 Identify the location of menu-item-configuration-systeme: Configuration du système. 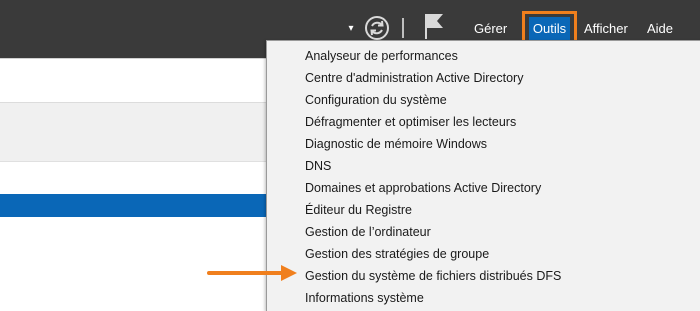
(376, 100).